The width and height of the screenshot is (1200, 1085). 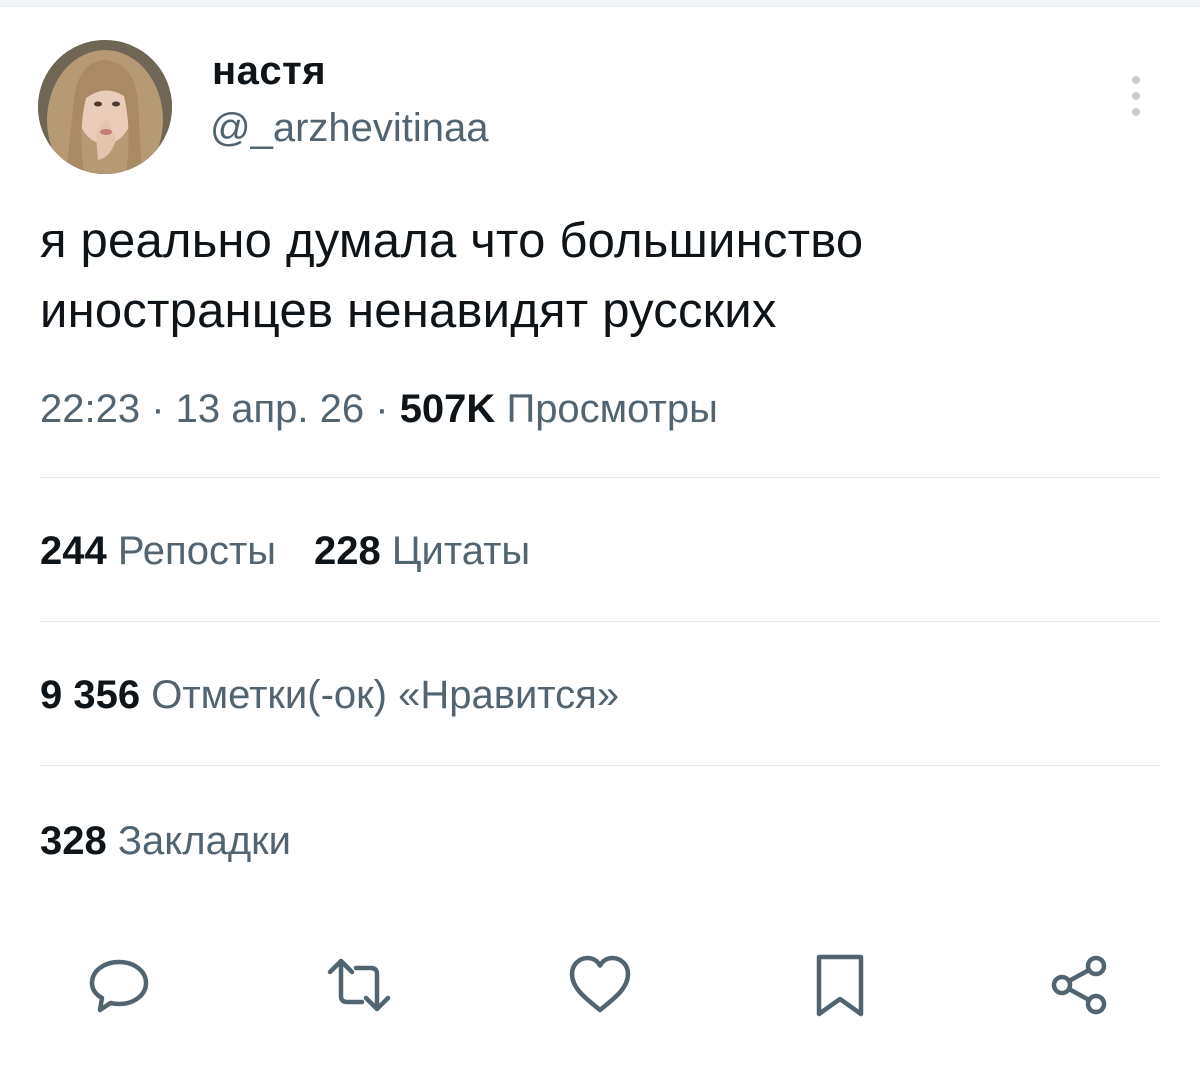 I want to click on reply-button, so click(x=119, y=985).